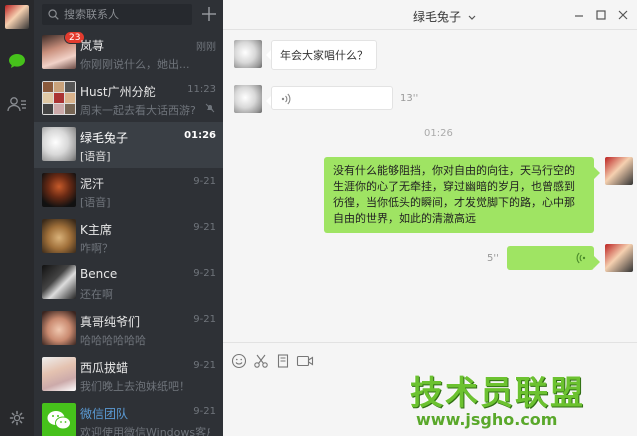 The width and height of the screenshot is (637, 436). I want to click on search-bar, so click(128, 15).